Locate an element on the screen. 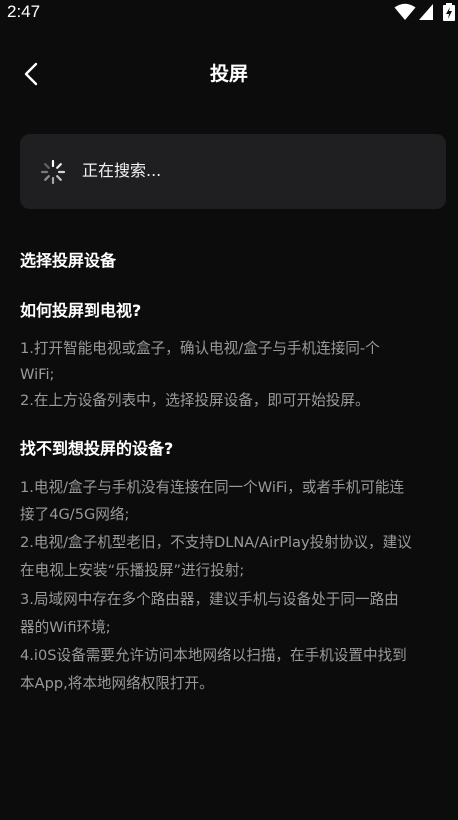  help-how-line: 2.在上方设备列表中，选择投屏设备，即可开始投屏。 is located at coordinates (195, 400).